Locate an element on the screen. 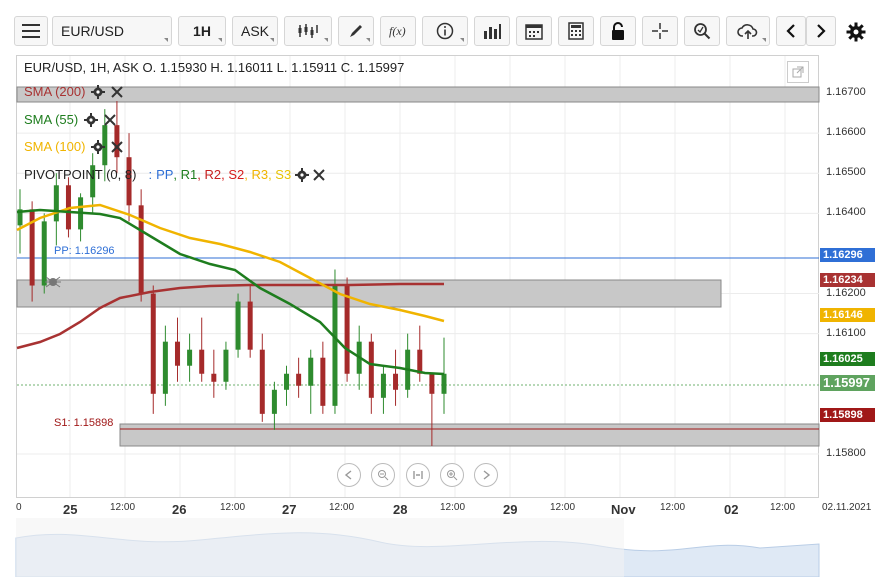 This screenshot has width=881, height=577. sma200-label: SMA (200) is located at coordinates (55, 91).